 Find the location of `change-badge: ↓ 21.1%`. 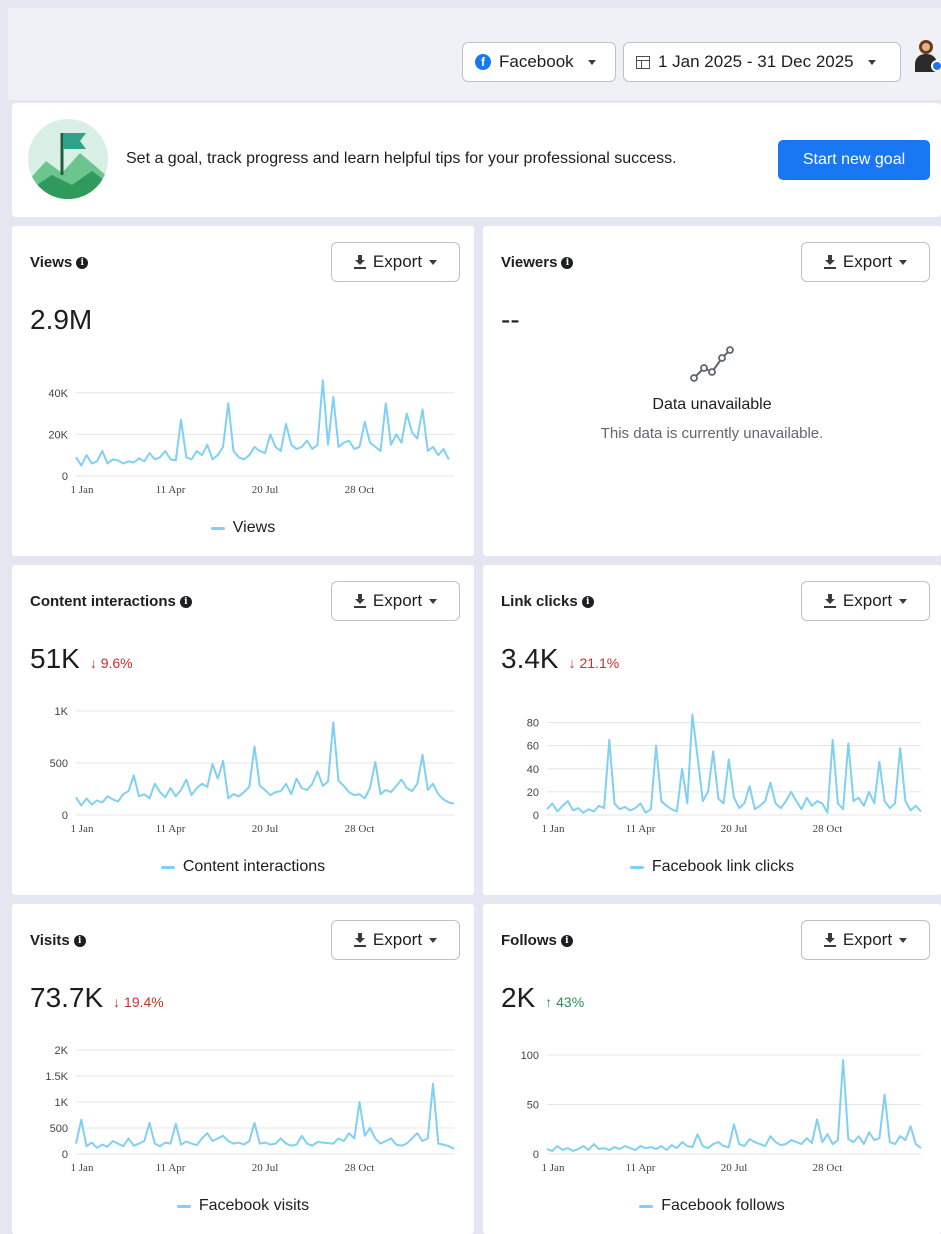

change-badge: ↓ 21.1% is located at coordinates (594, 663).